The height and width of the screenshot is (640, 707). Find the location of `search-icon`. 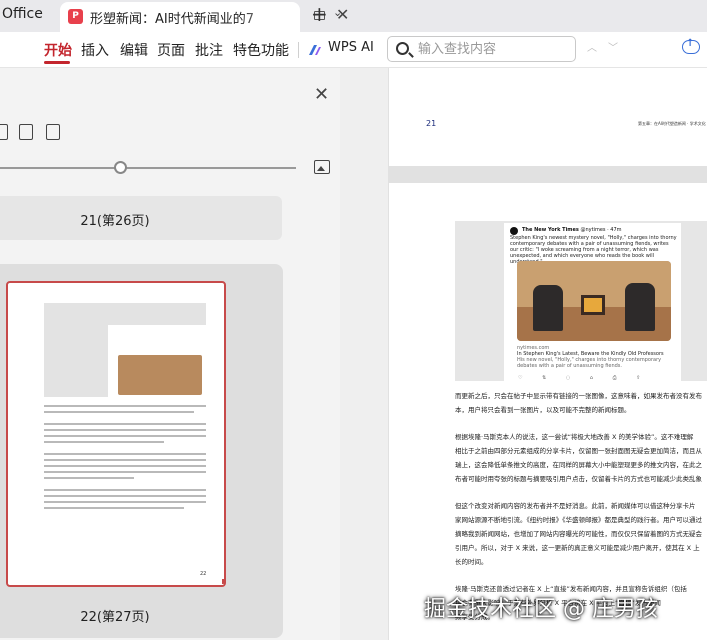

search-icon is located at coordinates (402, 48).